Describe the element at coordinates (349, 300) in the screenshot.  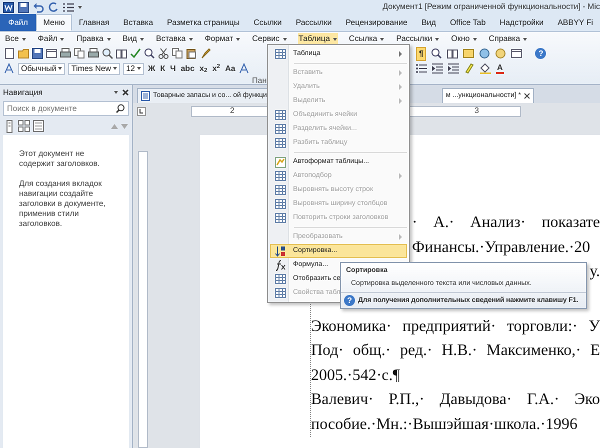
I see `help-icon: ?` at that location.